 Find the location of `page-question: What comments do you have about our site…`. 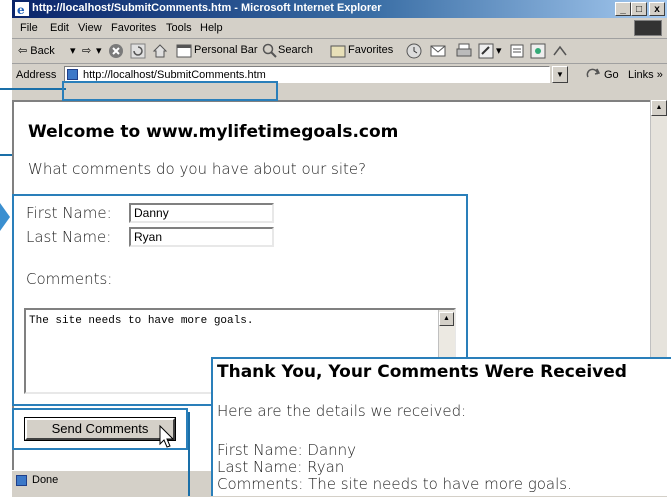

page-question: What comments do you have about our site… is located at coordinates (197, 169).